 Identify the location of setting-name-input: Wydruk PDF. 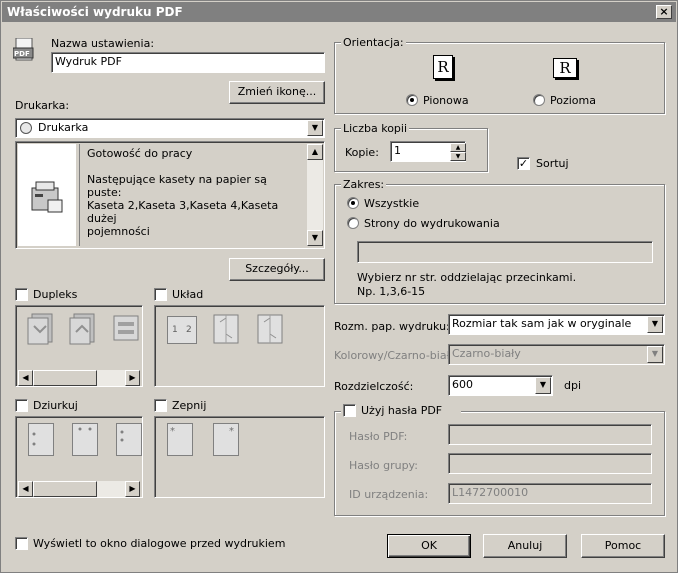
(188, 62).